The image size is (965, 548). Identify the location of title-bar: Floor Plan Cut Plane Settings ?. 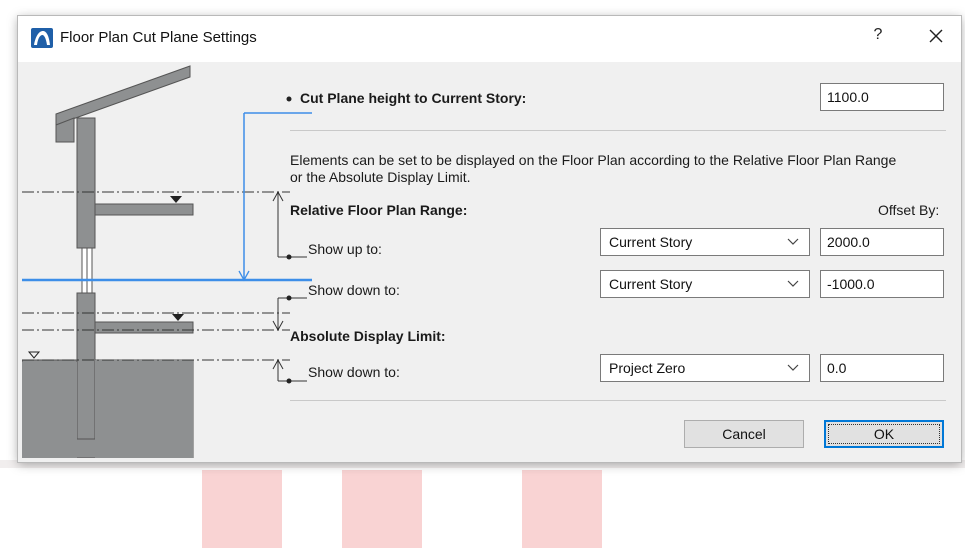
(489, 39).